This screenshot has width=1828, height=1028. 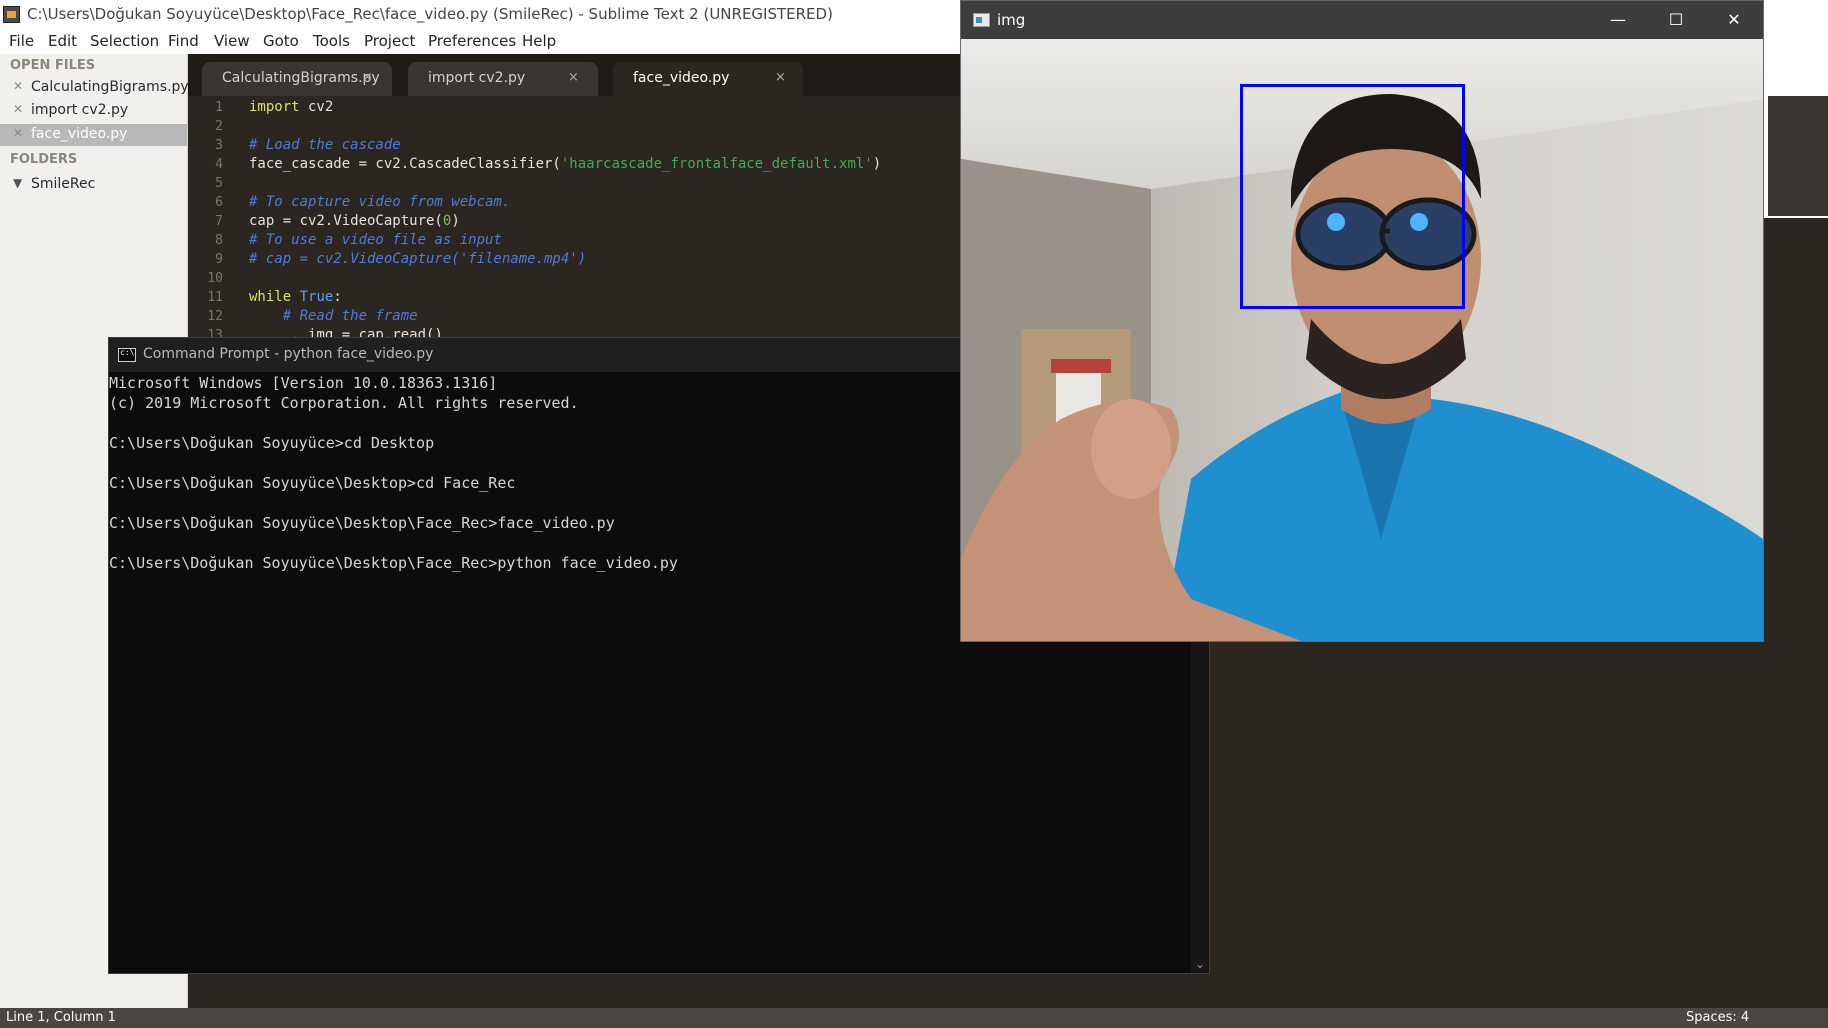 I want to click on line-number: 4, so click(x=219, y=164).